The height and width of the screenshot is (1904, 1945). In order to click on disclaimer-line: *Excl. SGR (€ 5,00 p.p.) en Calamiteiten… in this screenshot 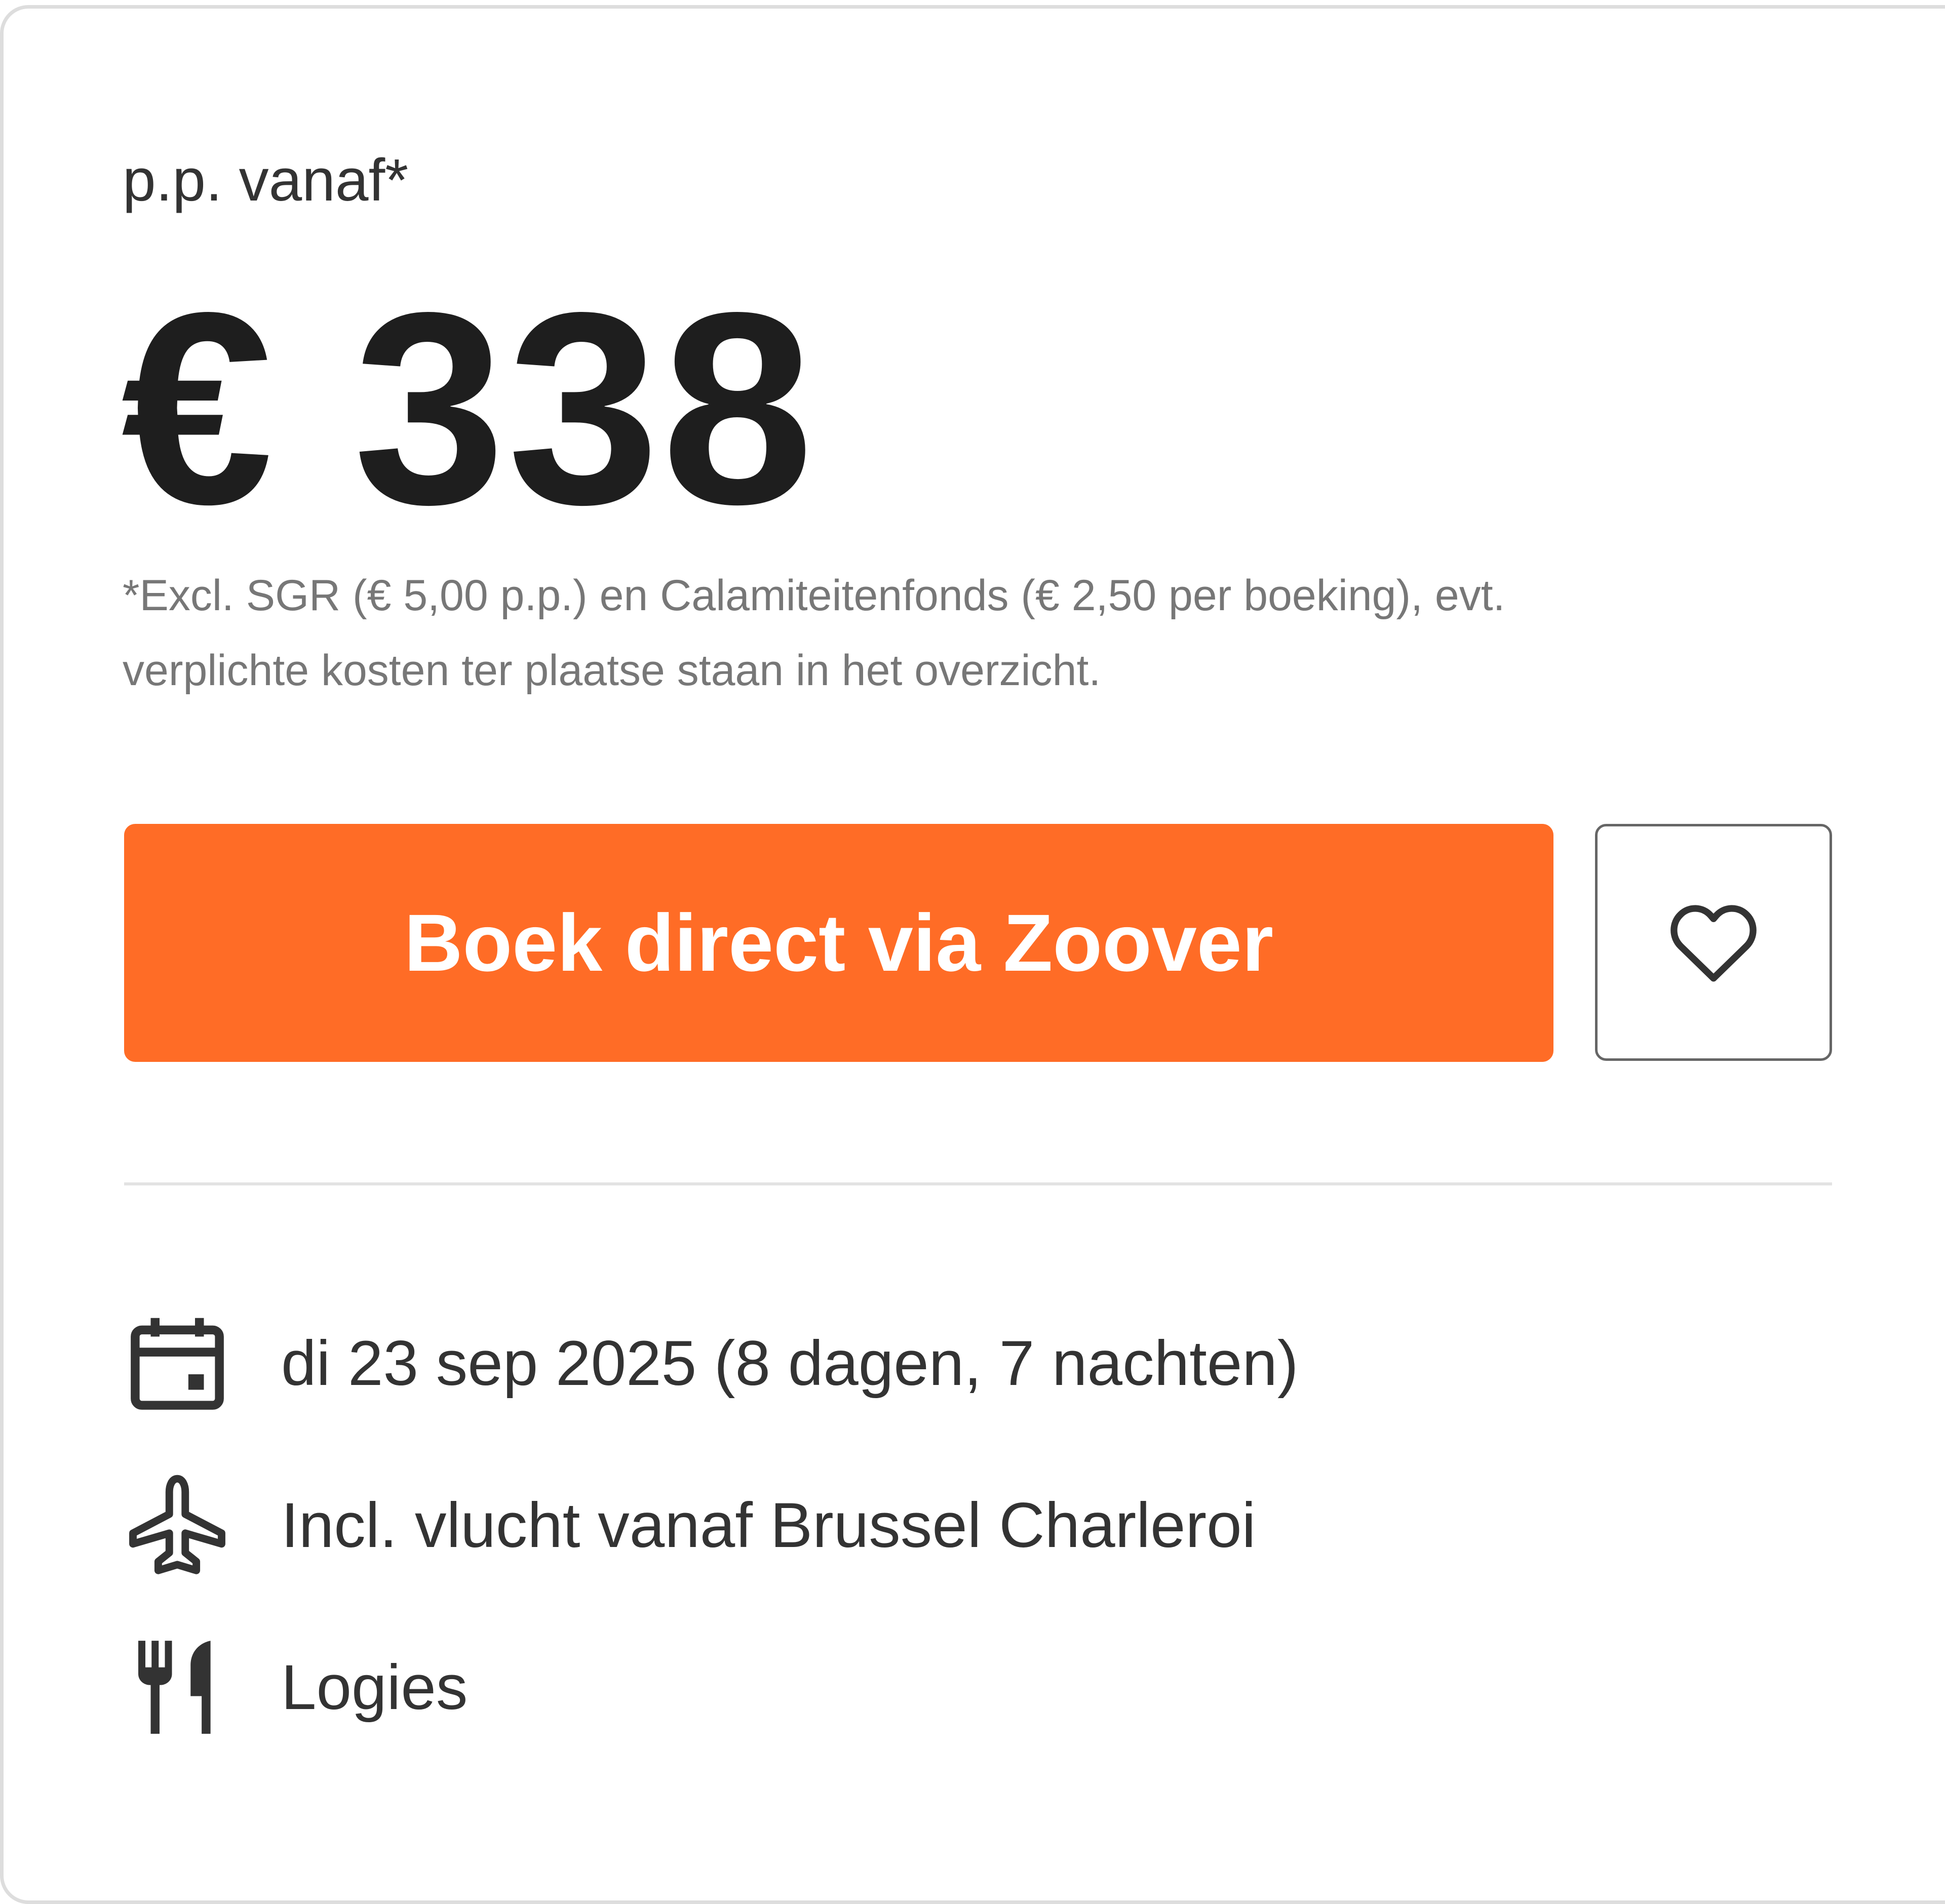, I will do `click(814, 595)`.